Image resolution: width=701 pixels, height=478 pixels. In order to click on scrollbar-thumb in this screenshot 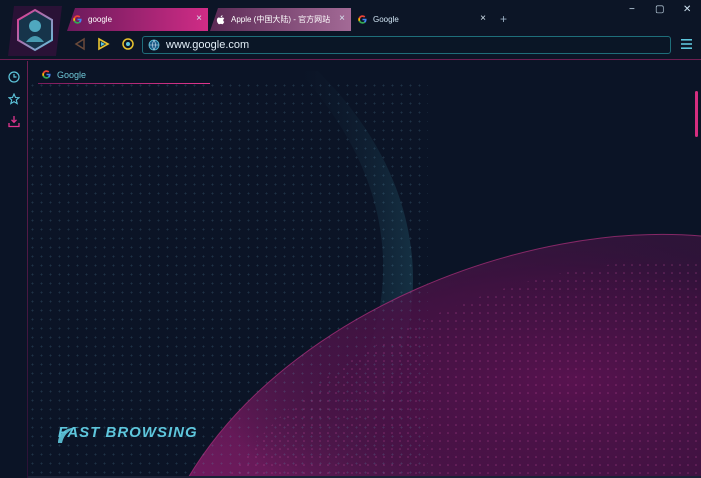, I will do `click(696, 114)`.